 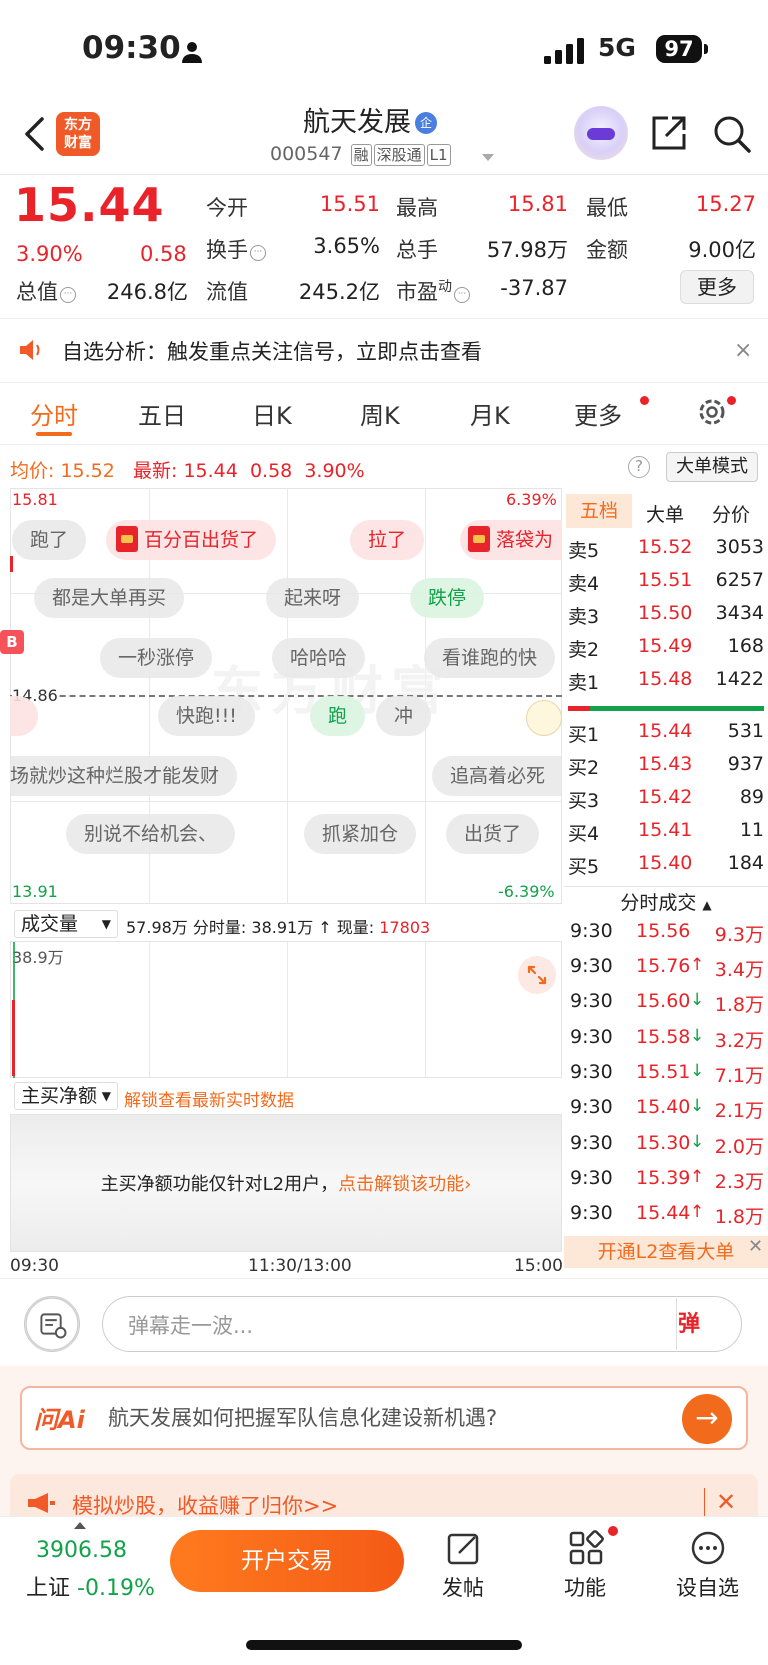 I want to click on share-icon, so click(x=669, y=133).